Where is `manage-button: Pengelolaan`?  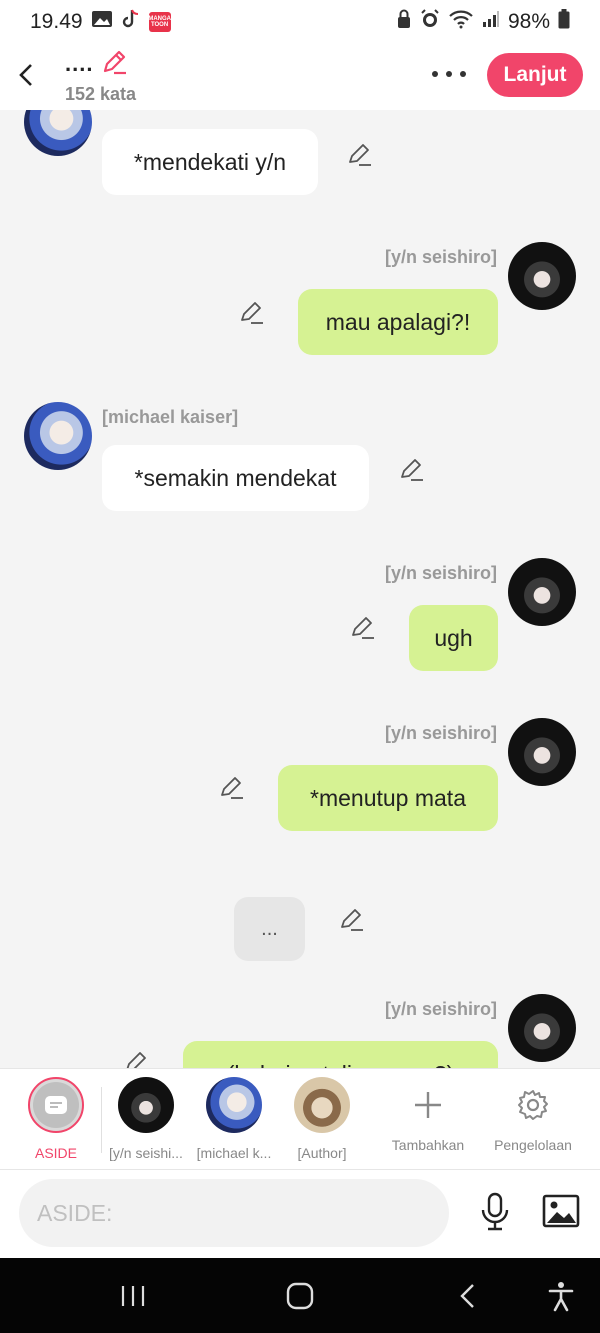
manage-button: Pengelolaan is located at coordinates (533, 1115).